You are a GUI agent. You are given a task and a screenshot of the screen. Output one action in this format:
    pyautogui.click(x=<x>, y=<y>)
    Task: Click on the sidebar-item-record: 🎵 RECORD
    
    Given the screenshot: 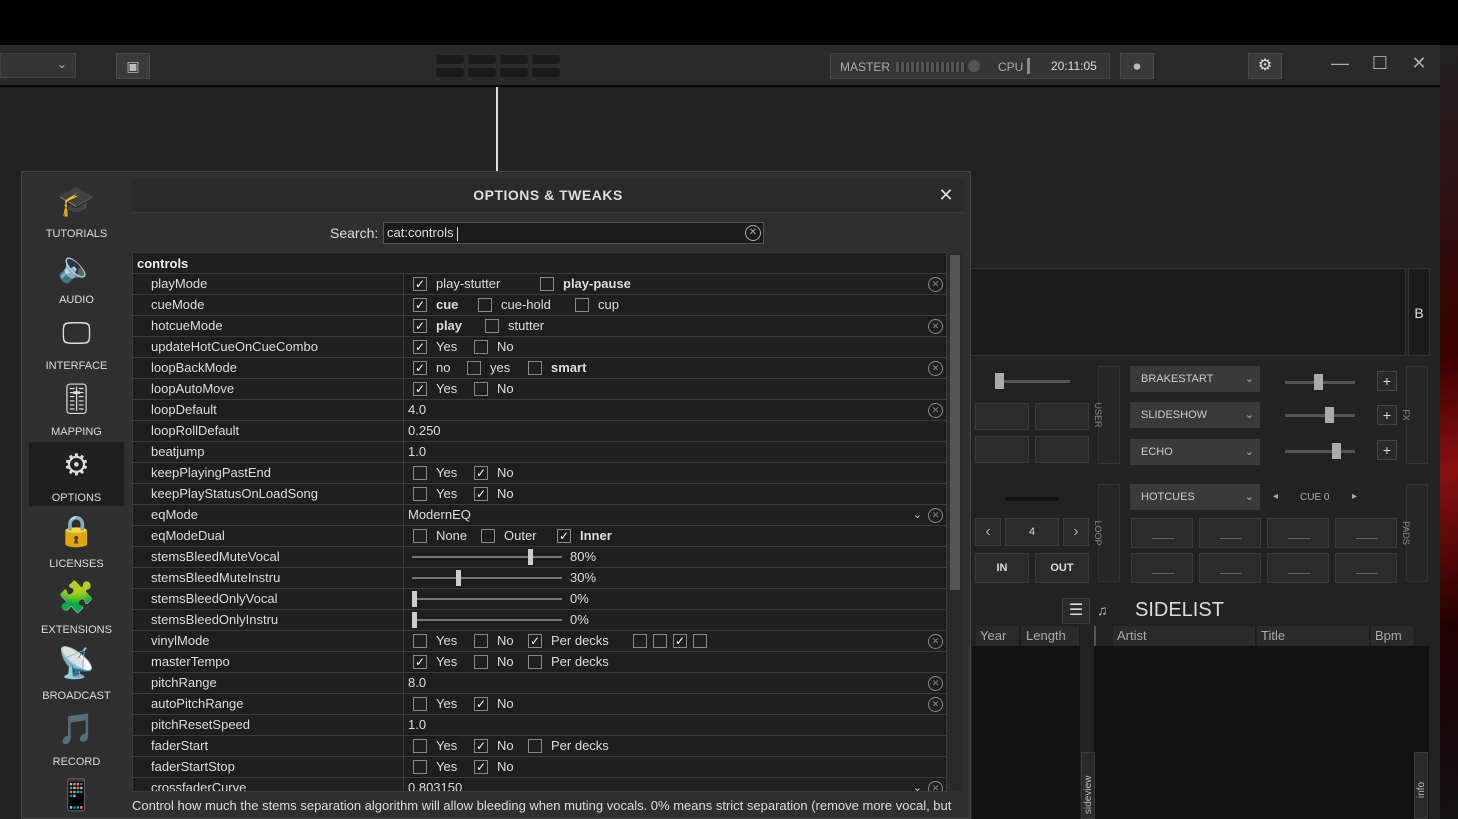 What is the action you would take?
    pyautogui.click(x=76, y=738)
    